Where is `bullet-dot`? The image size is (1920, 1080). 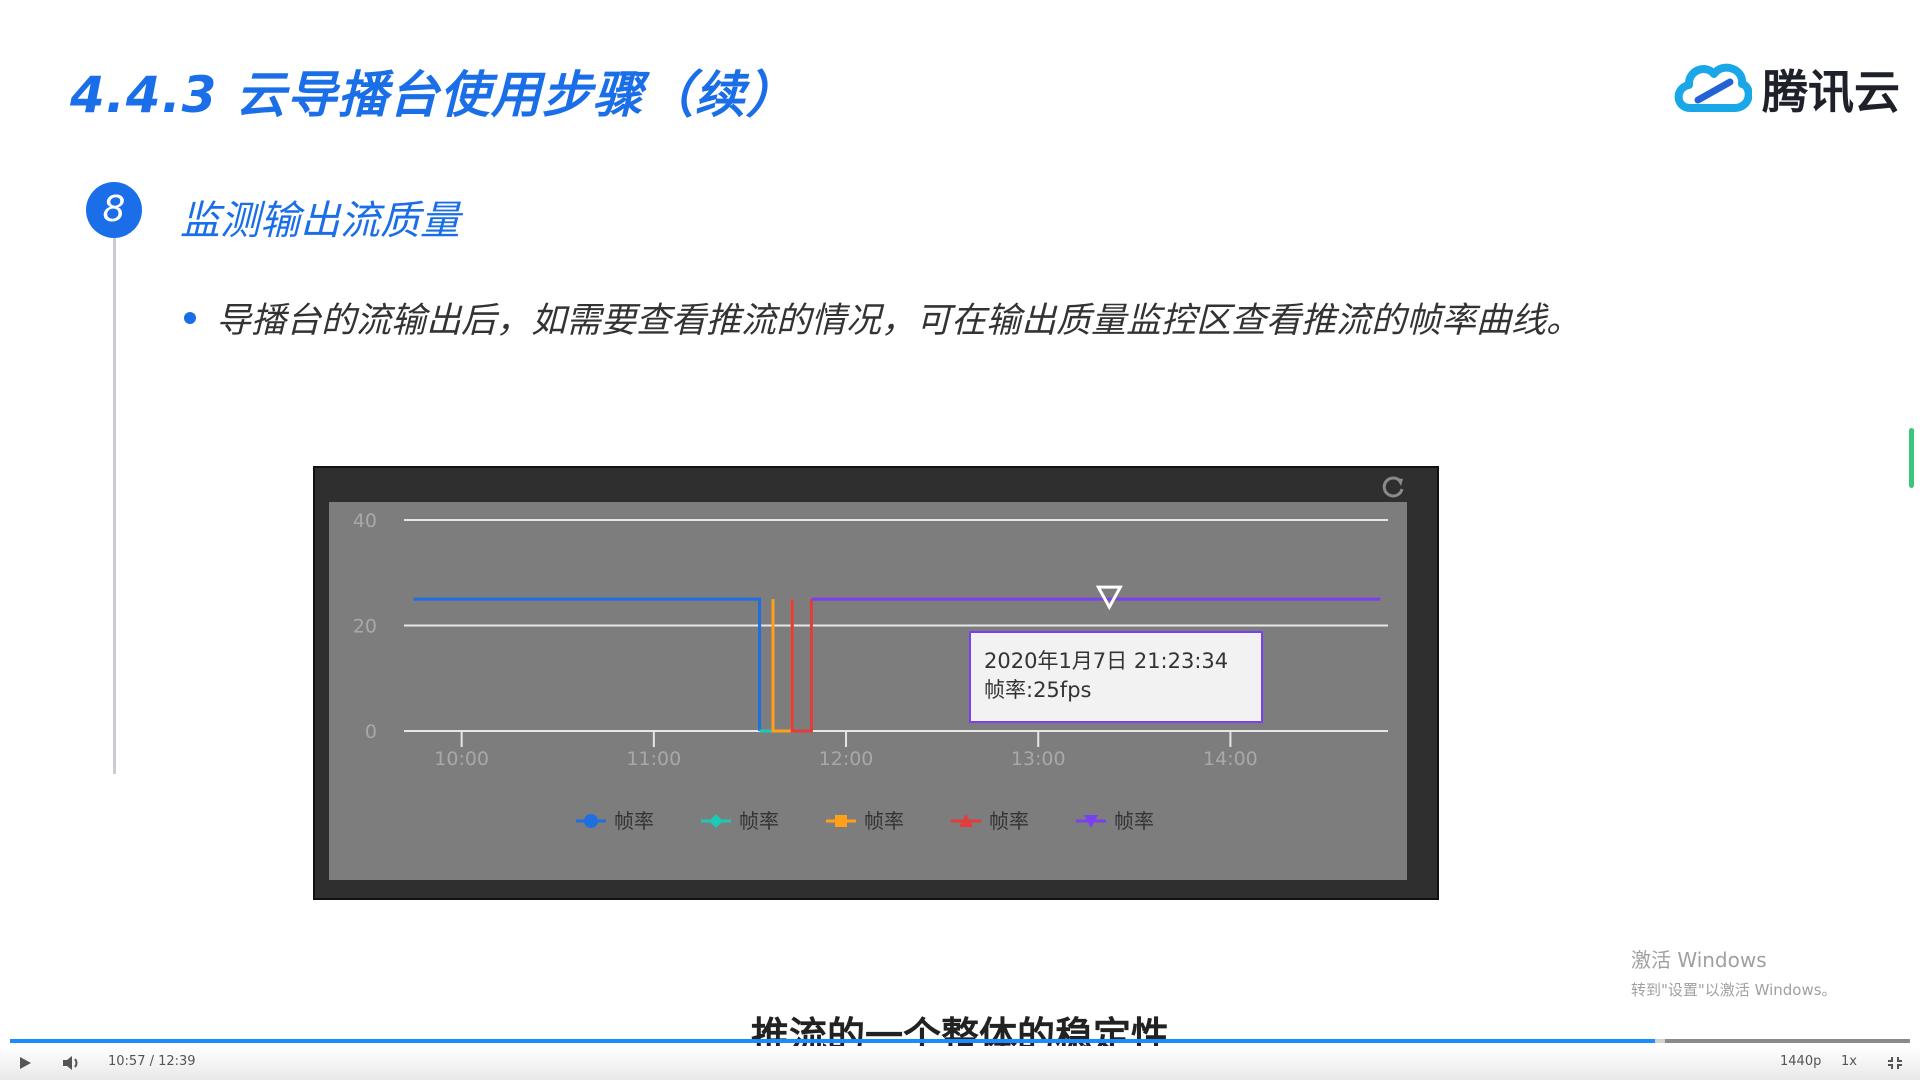
bullet-dot is located at coordinates (190, 318).